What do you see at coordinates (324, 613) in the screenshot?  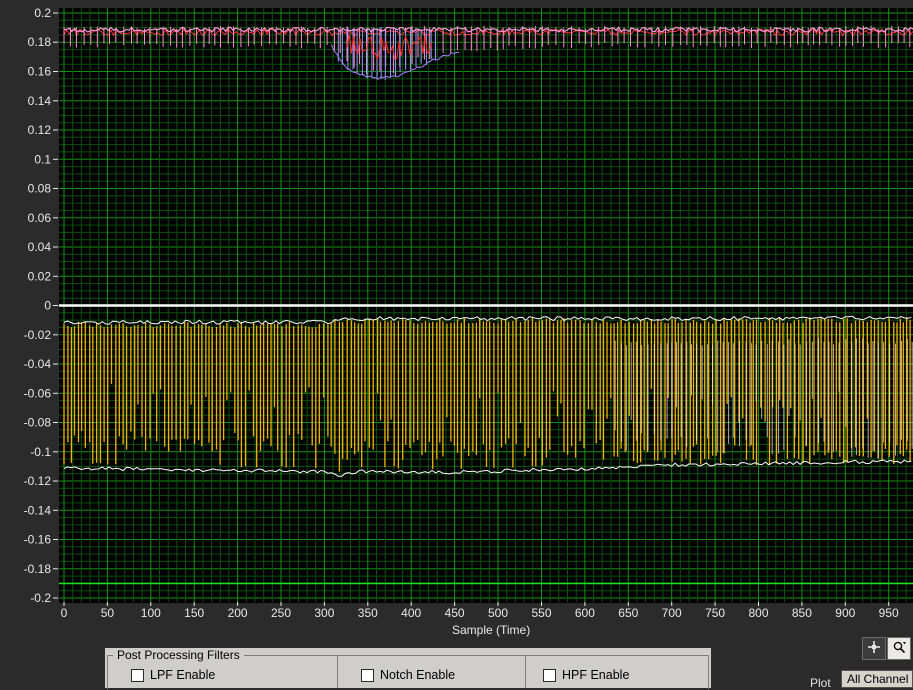 I see `svg-text: 300` at bounding box center [324, 613].